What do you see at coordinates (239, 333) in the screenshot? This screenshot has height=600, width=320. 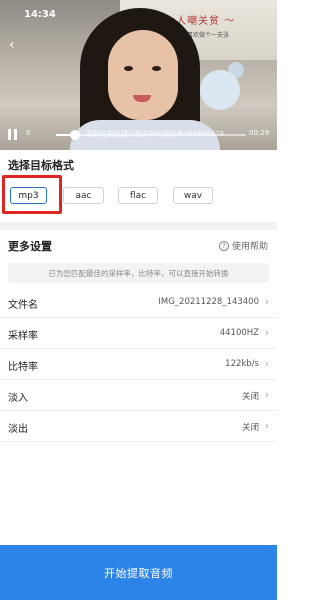 I see `row-value: 44100HZ` at bounding box center [239, 333].